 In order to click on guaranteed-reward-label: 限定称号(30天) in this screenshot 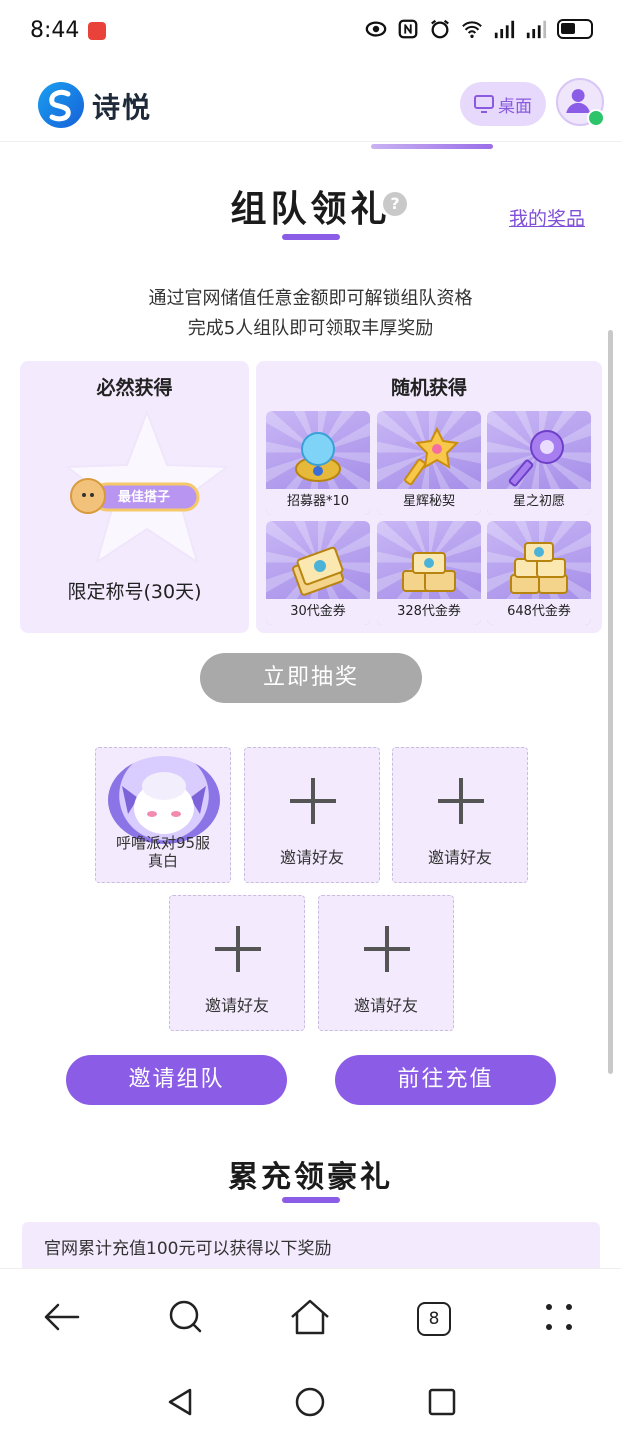, I will do `click(134, 592)`.